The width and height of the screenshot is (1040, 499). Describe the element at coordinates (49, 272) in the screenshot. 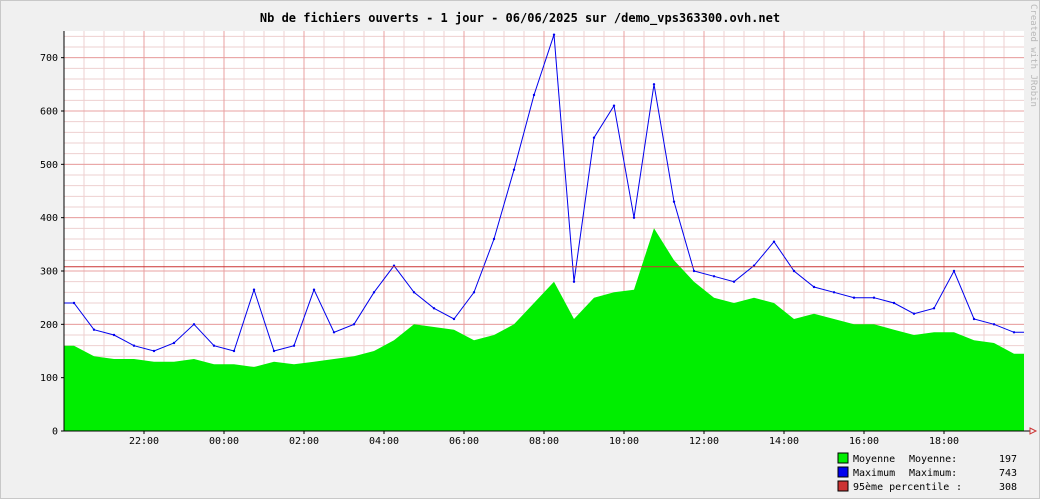

I see `y-tick-label: 300` at that location.